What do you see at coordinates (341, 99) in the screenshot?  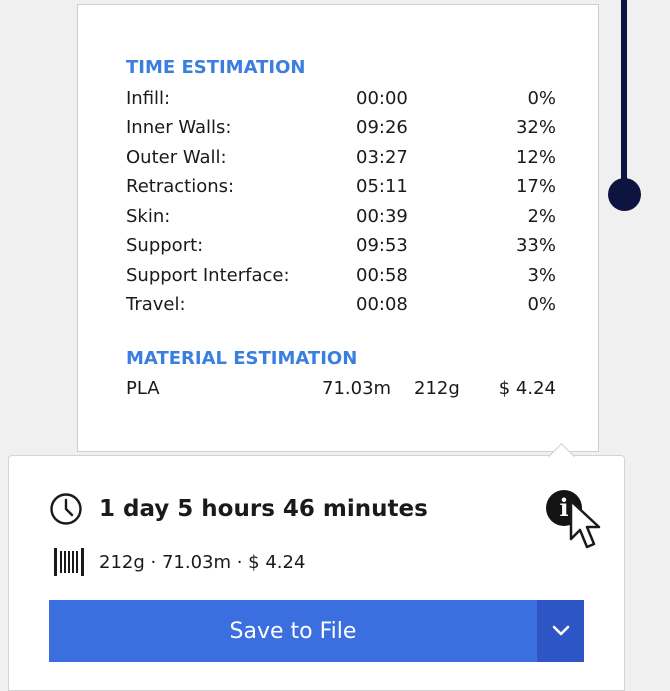 I see `time-row: Infill: 00:00 0%` at bounding box center [341, 99].